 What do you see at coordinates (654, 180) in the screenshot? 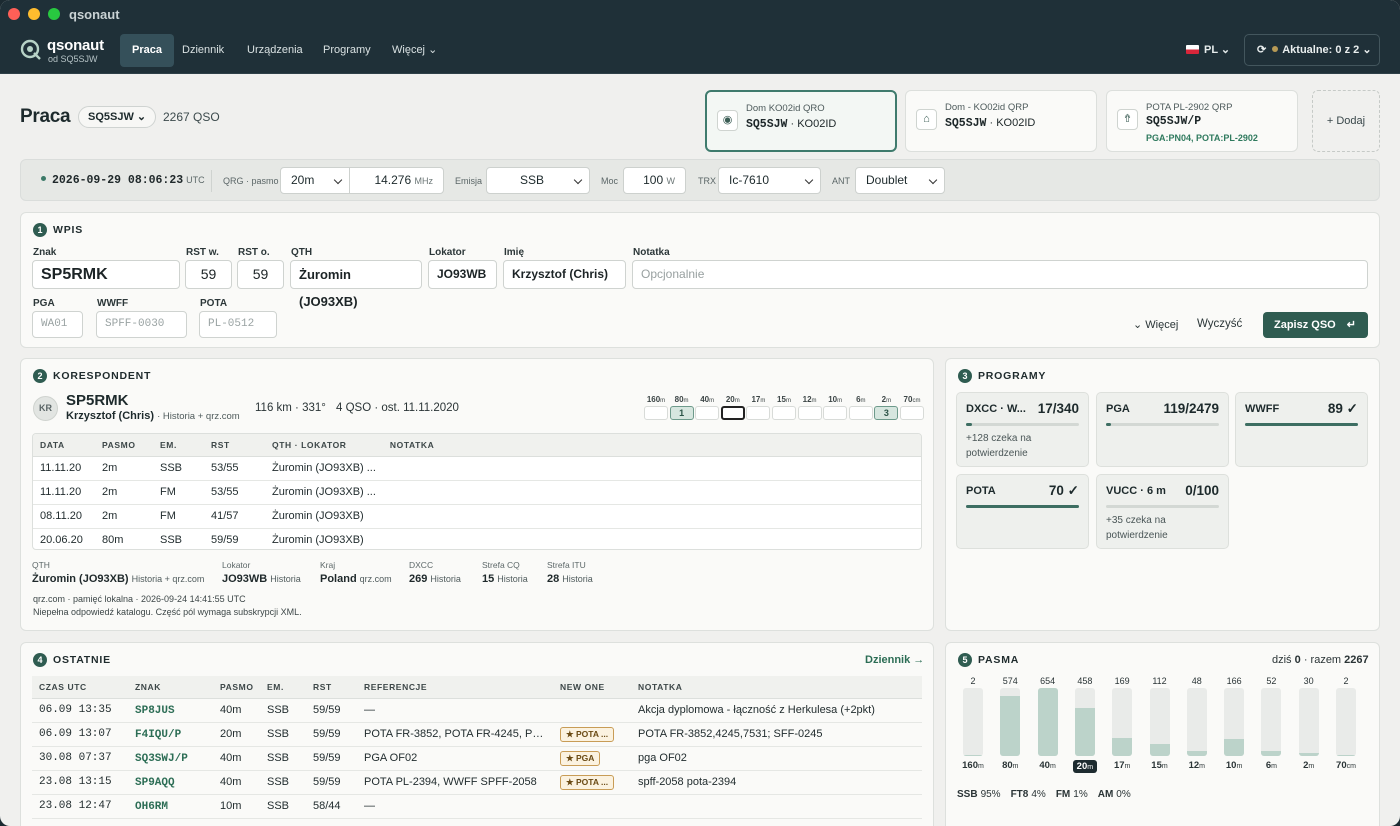
I see `power-input: 100 W` at bounding box center [654, 180].